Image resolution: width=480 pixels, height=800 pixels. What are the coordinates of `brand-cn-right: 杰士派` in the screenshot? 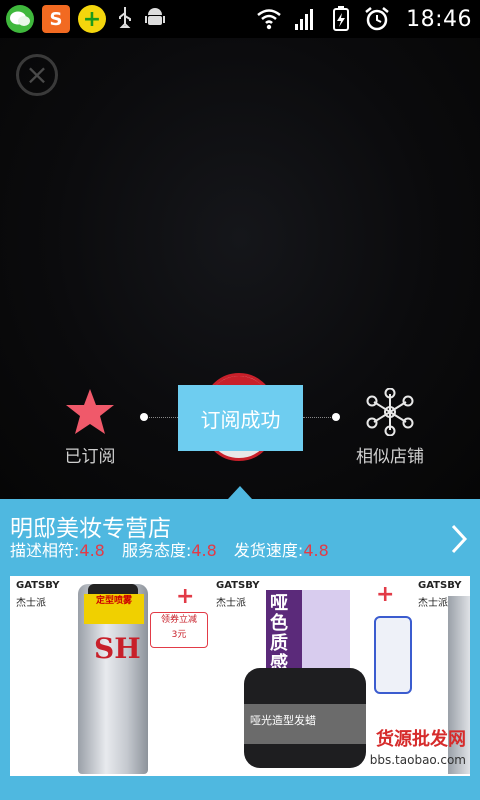 It's located at (433, 603).